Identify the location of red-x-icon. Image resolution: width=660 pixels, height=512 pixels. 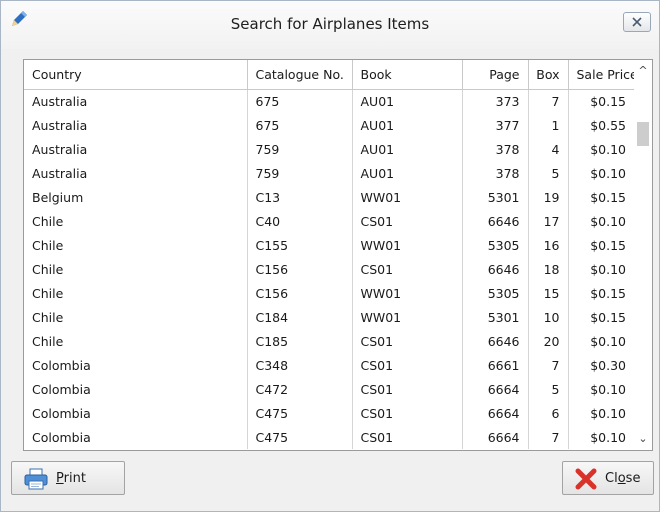
(586, 481).